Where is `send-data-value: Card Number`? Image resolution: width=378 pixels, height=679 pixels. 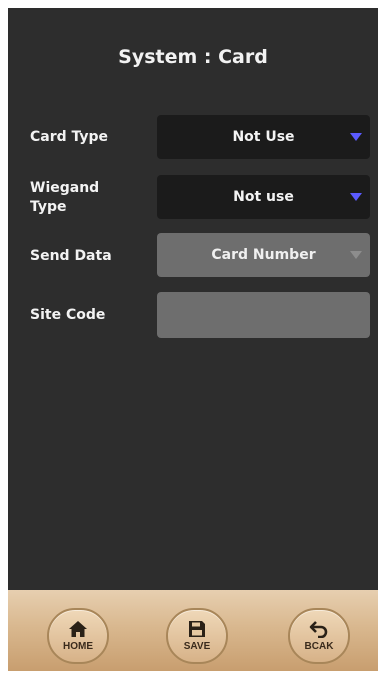 send-data-value: Card Number is located at coordinates (263, 255).